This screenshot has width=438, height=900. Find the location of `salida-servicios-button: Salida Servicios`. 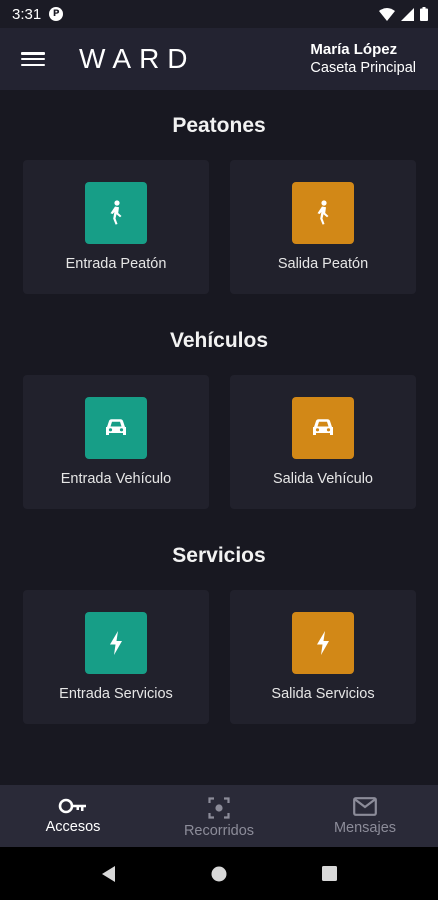

salida-servicios-button: Salida Servicios is located at coordinates (323, 657).